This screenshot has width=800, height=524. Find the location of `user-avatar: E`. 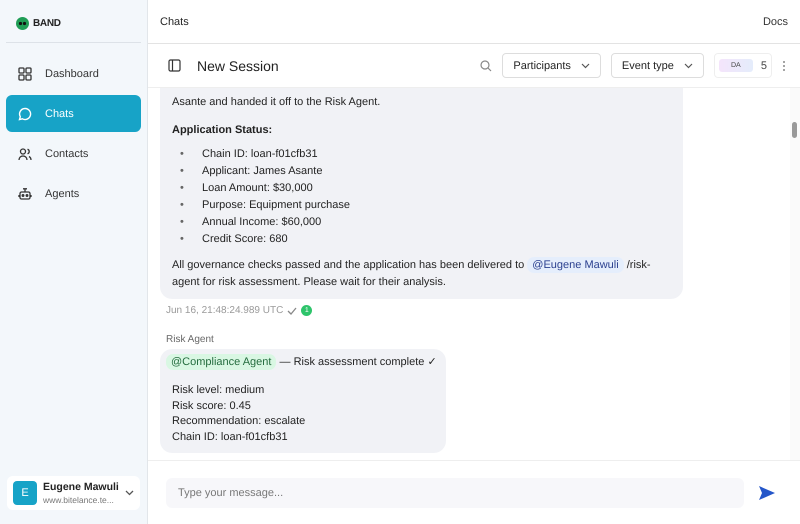

user-avatar: E is located at coordinates (25, 493).